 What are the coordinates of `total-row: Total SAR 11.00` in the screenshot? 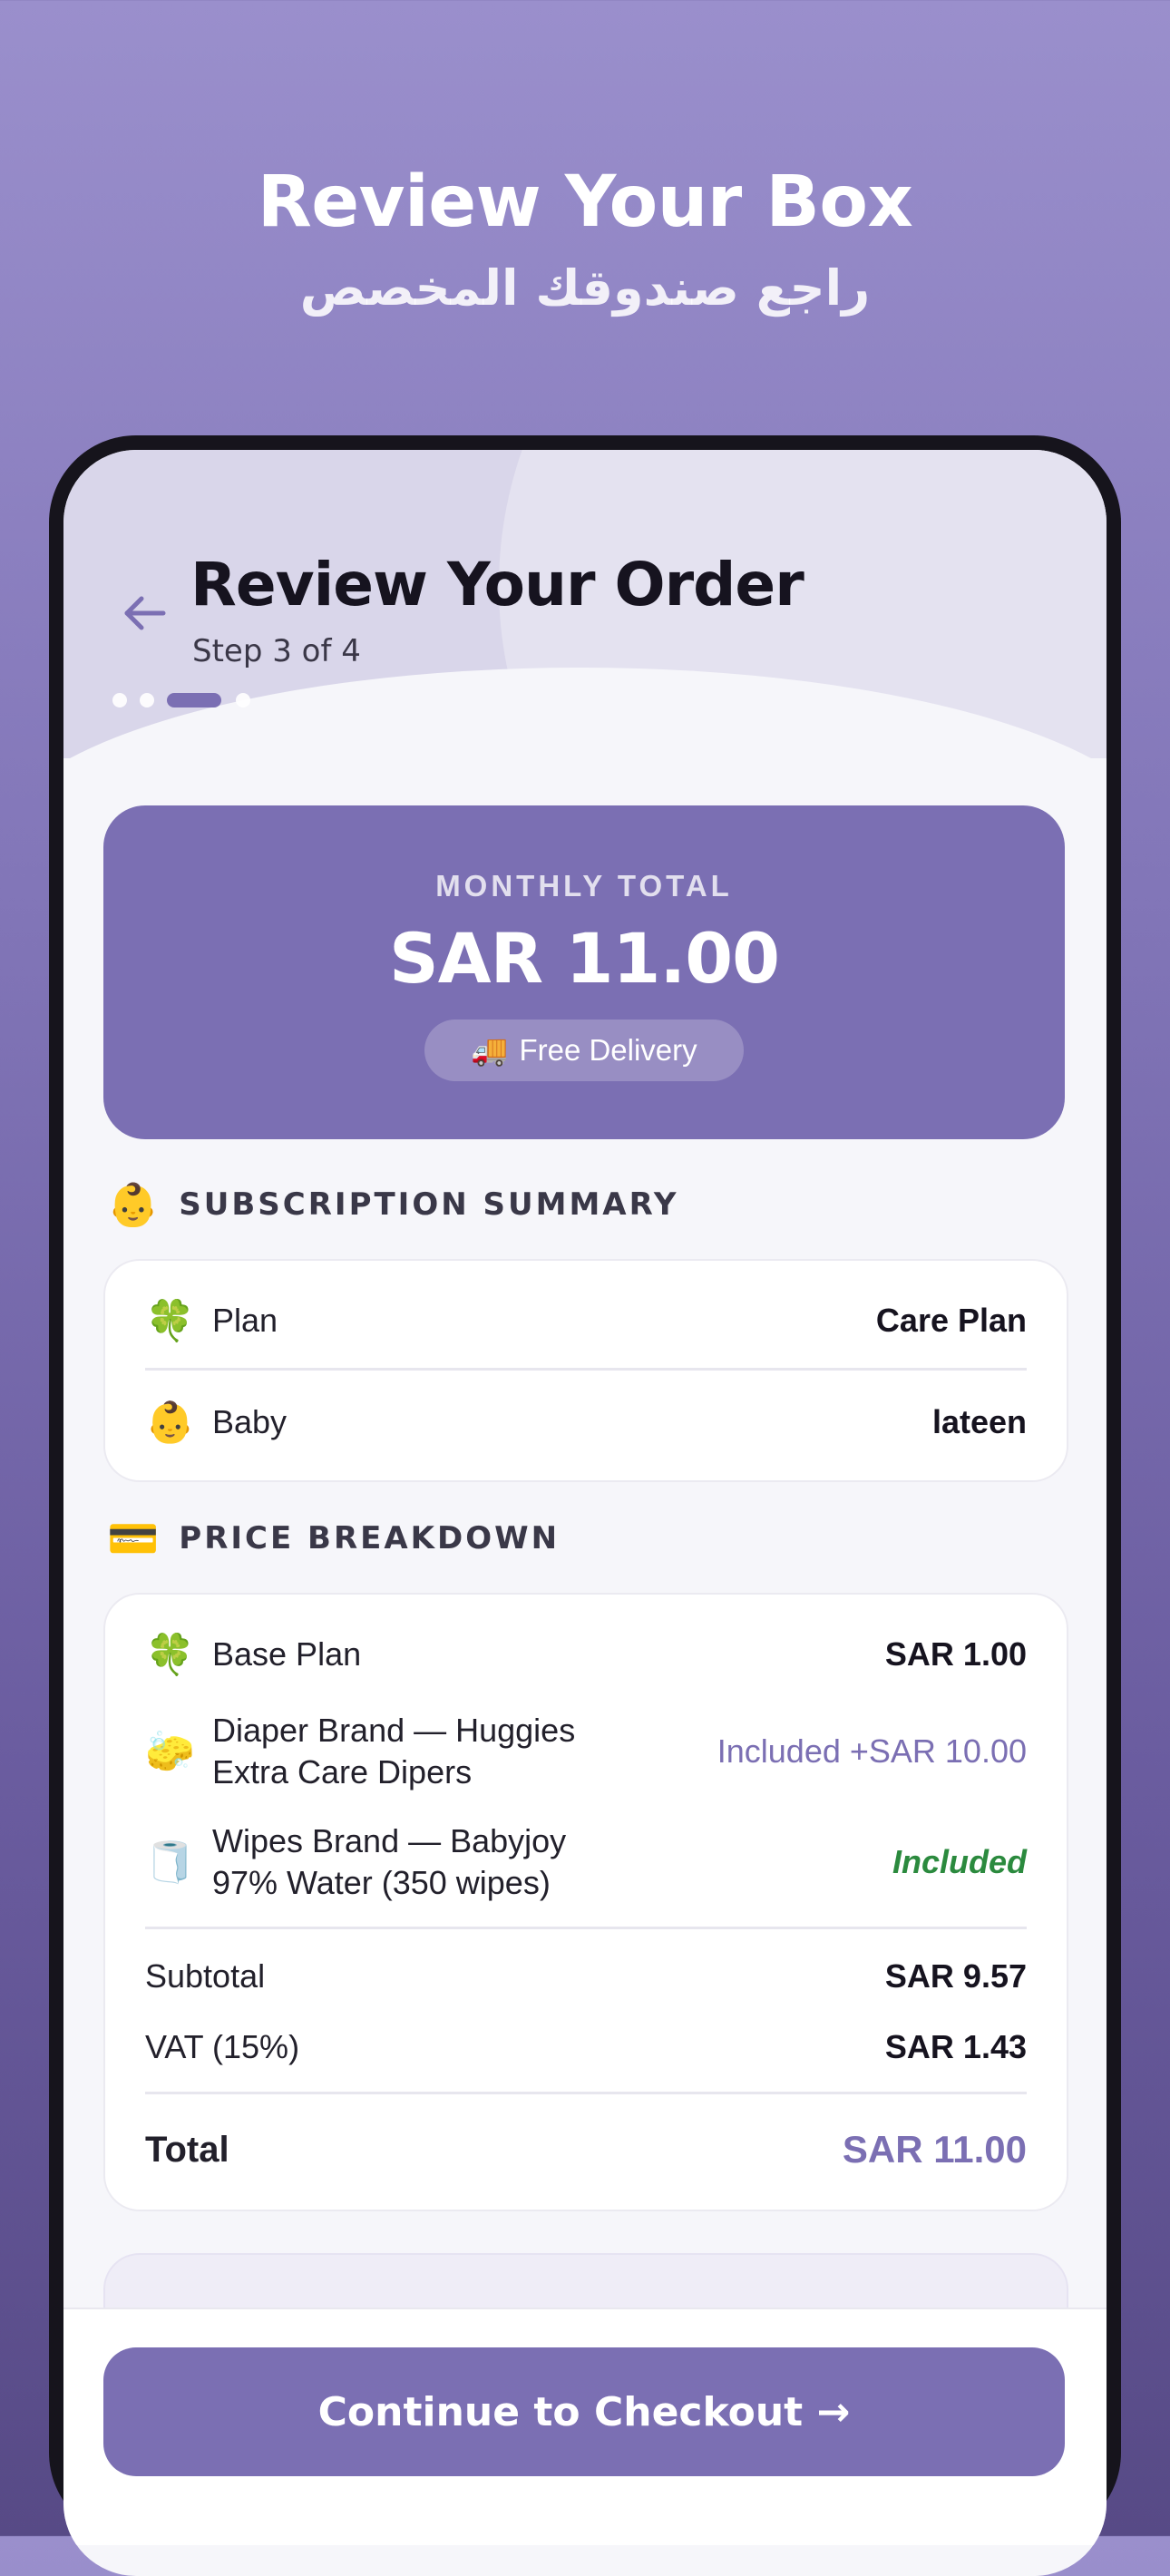 It's located at (586, 2149).